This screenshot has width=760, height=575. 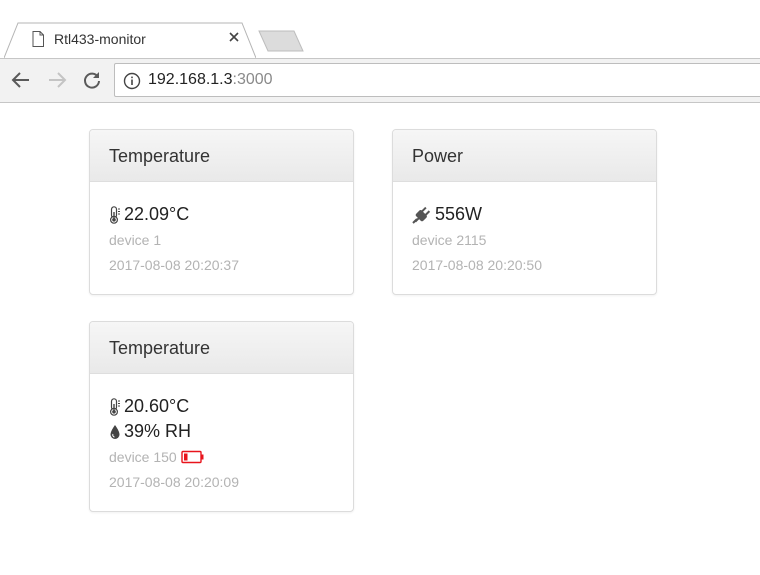 I want to click on temperature-reading: 22.09°C, so click(x=231, y=214).